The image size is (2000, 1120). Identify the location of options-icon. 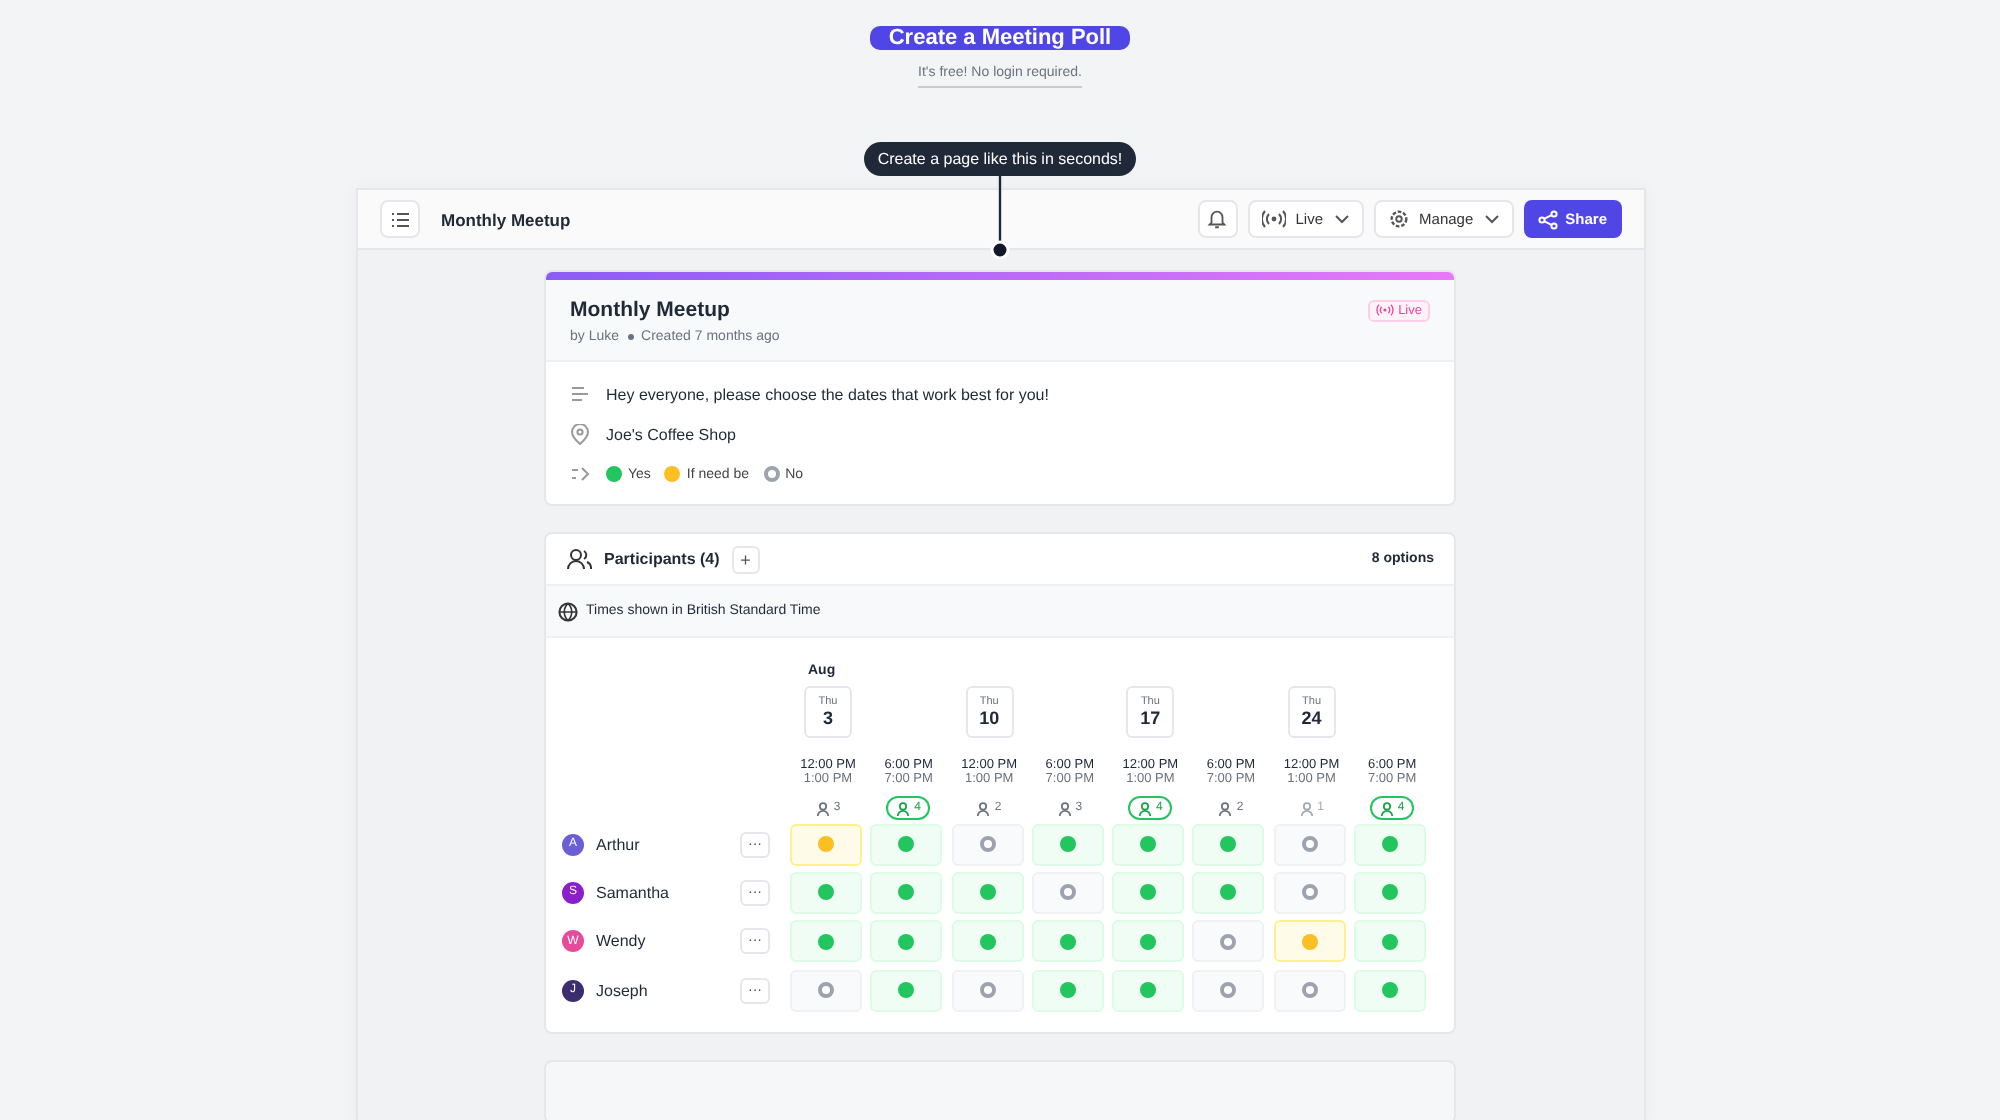
(580, 474).